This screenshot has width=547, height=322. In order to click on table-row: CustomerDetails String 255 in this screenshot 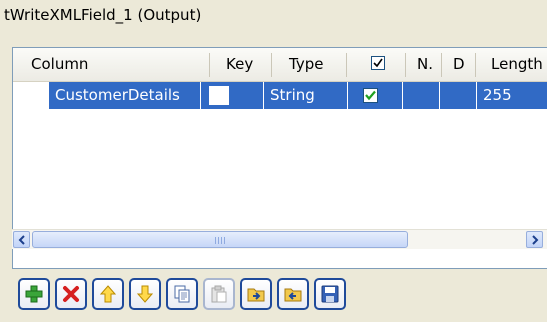, I will do `click(280, 95)`.